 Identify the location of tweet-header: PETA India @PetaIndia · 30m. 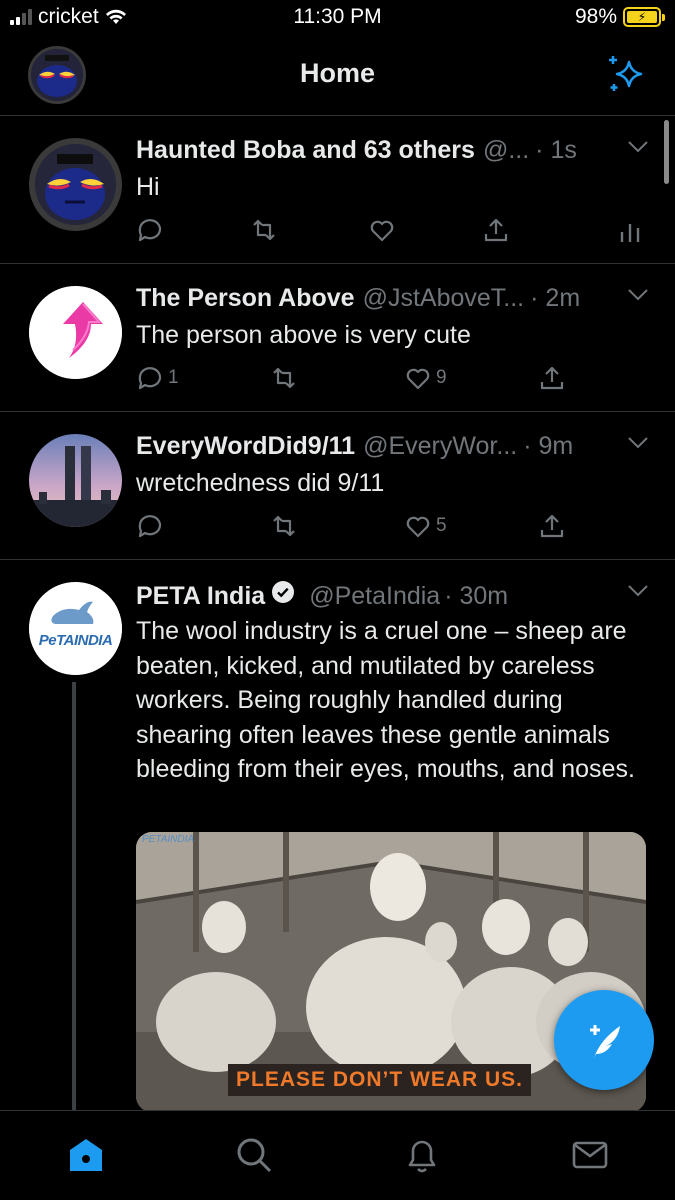
(392, 595).